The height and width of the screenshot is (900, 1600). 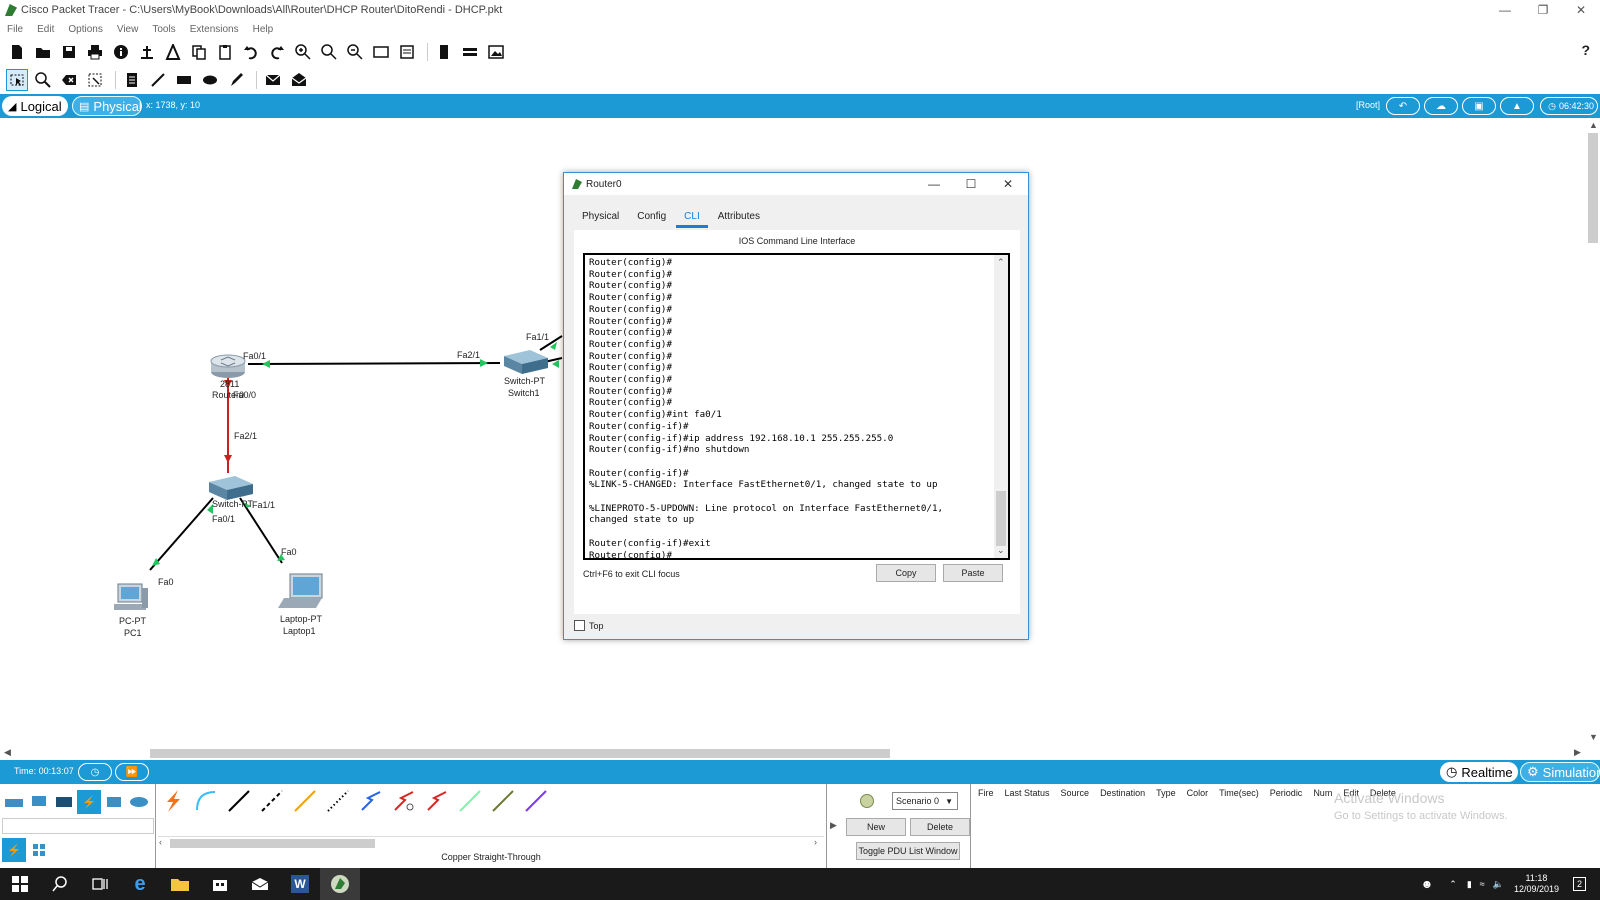 I want to click on end-devices-icon, so click(x=39, y=802).